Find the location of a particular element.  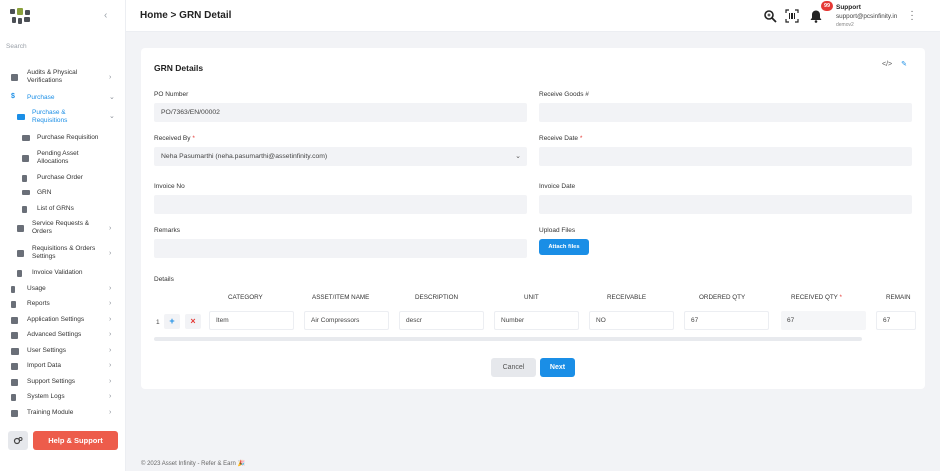

table-horizontal-scrollbar is located at coordinates (508, 339).